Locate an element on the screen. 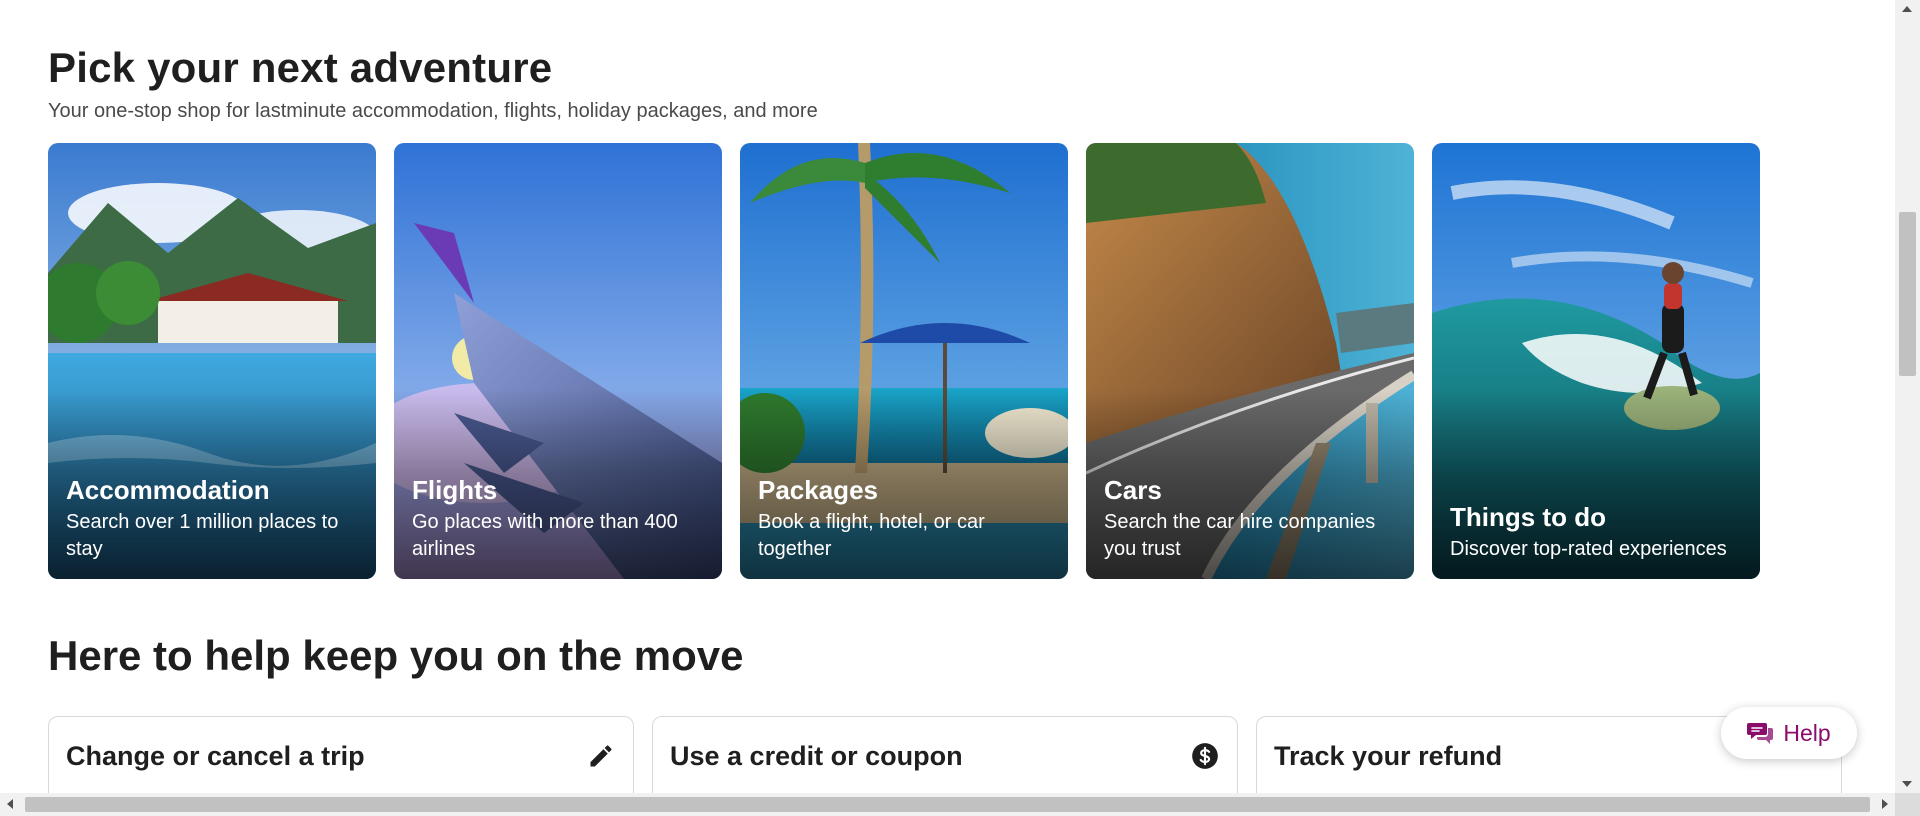 The height and width of the screenshot is (816, 1920). scrollbar-corner is located at coordinates (1907, 804).